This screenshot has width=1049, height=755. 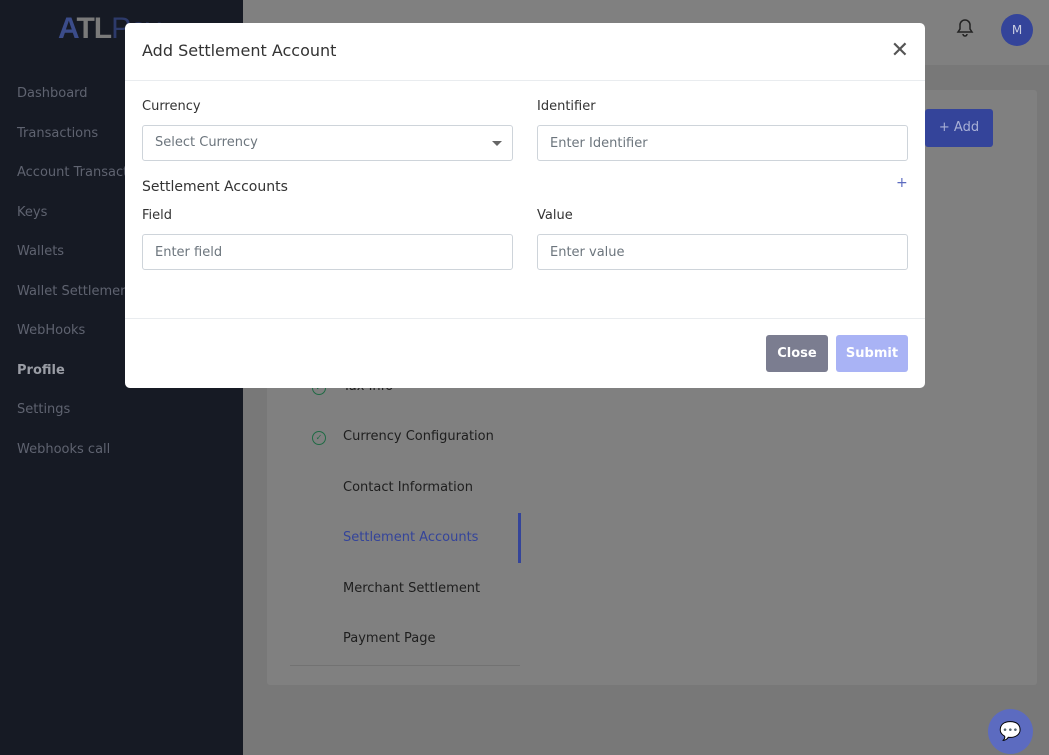 I want to click on submit-button: Submit, so click(x=872, y=353).